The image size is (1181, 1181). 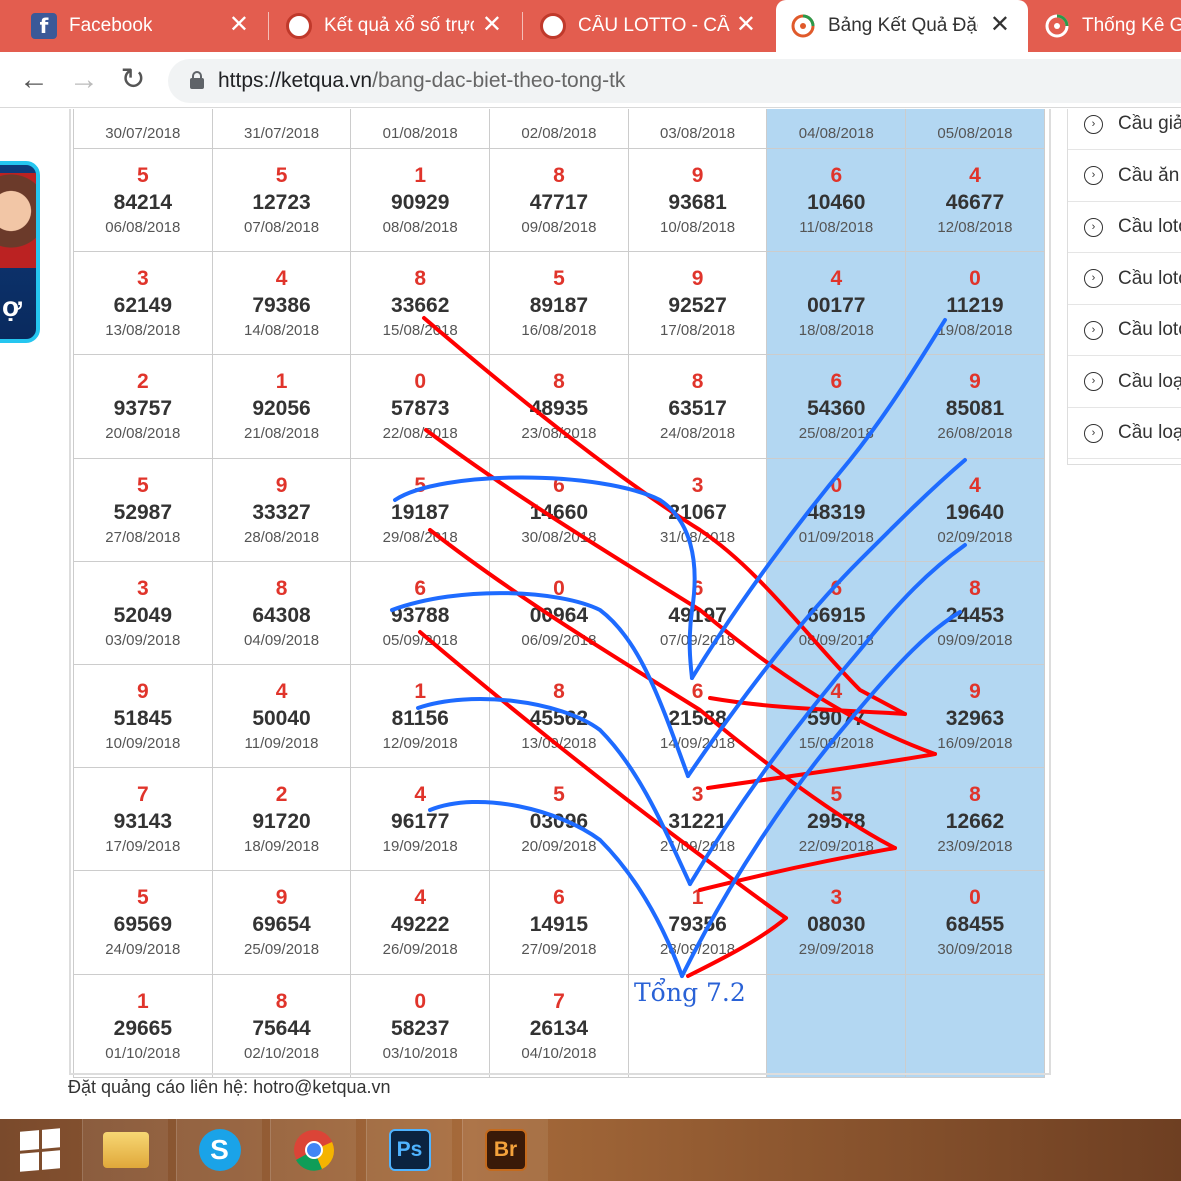 What do you see at coordinates (836, 409) in the screenshot?
I see `special-number: 54360` at bounding box center [836, 409].